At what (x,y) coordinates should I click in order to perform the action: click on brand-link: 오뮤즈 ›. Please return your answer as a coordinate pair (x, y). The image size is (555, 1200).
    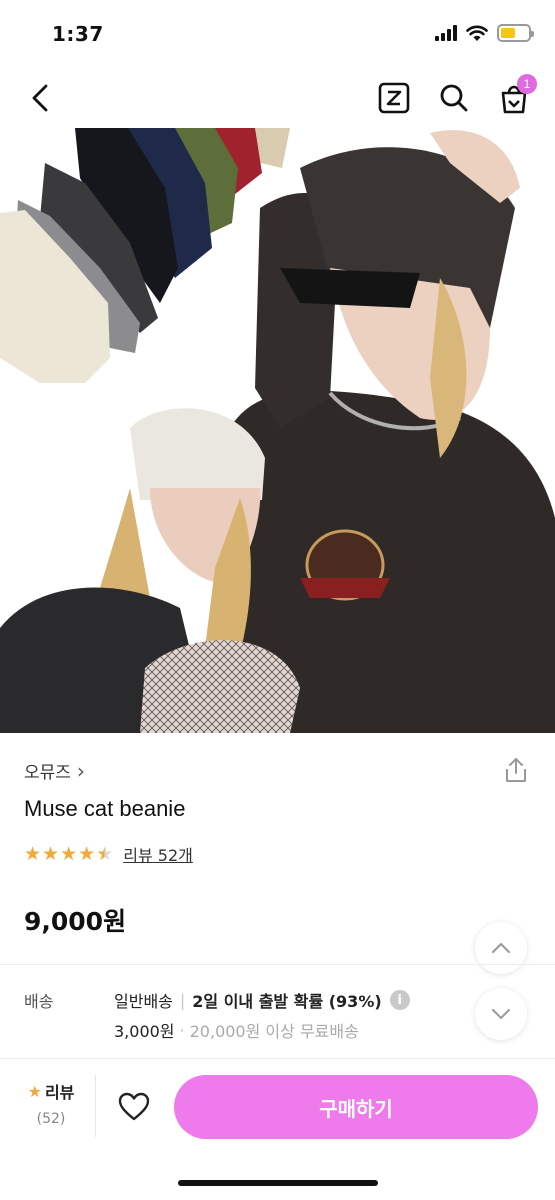
    Looking at the image, I should click on (54, 771).